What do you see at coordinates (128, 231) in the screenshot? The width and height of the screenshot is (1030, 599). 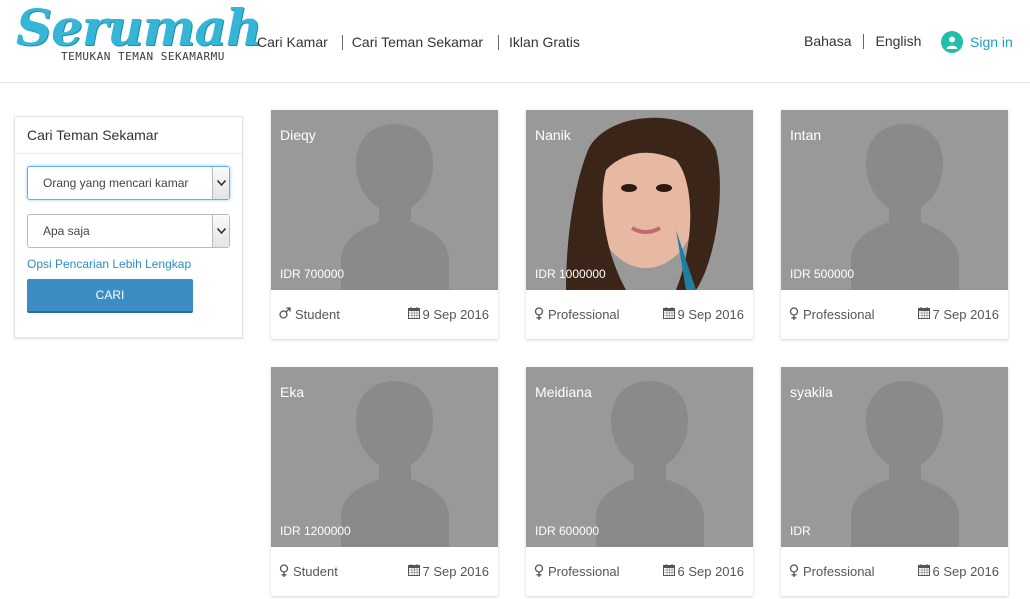 I see `filter-any-select: Apa saja` at bounding box center [128, 231].